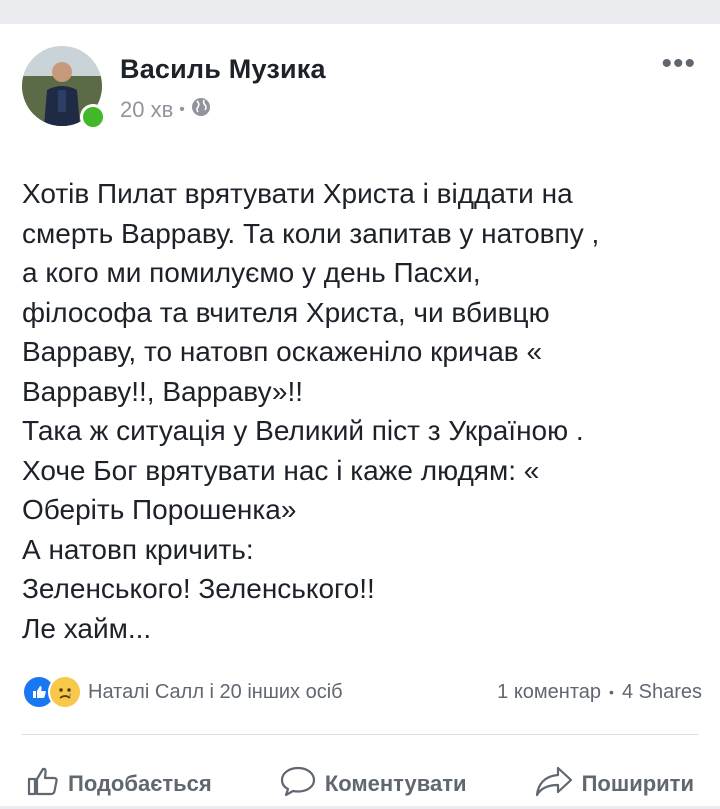  What do you see at coordinates (298, 784) in the screenshot?
I see `comment-icon` at bounding box center [298, 784].